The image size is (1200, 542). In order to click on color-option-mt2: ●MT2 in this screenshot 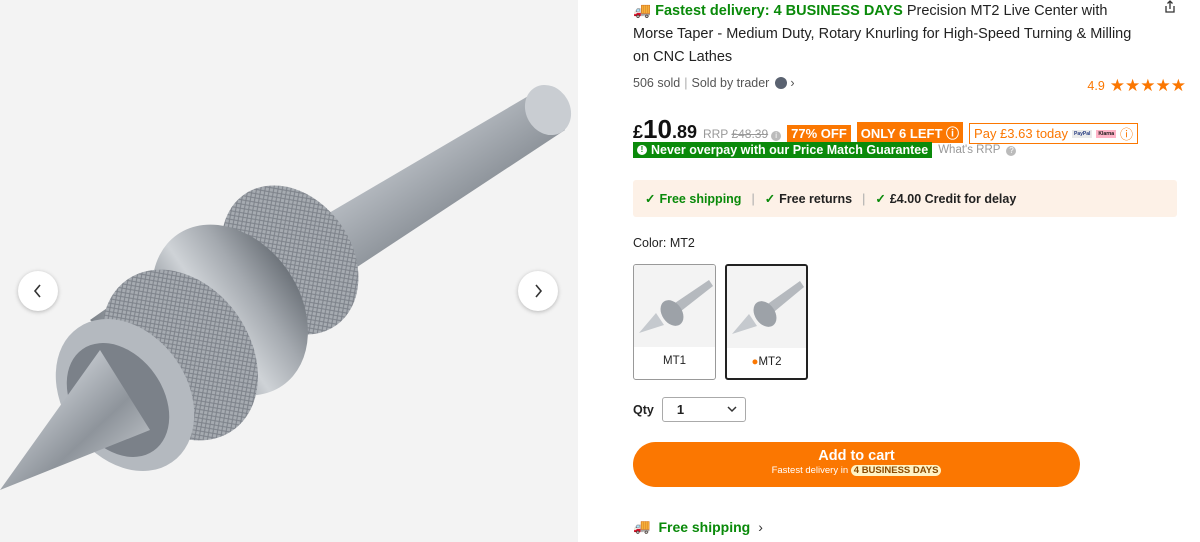, I will do `click(766, 322)`.